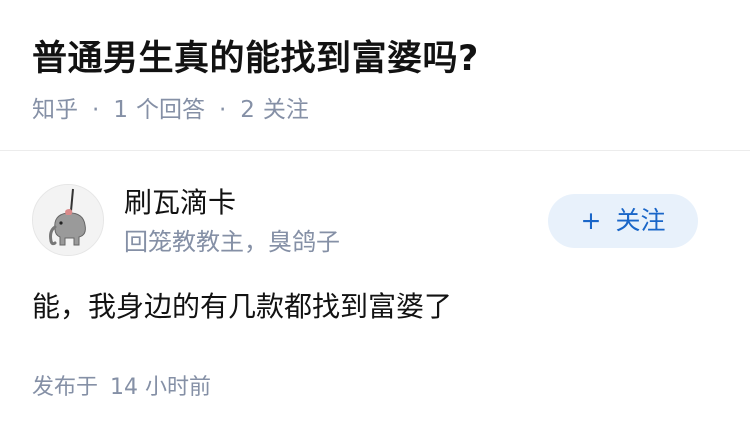 This screenshot has height=438, width=750. Describe the element at coordinates (255, 59) in the screenshot. I see `question-title: 普通男生真的能找到富婆吗?` at that location.